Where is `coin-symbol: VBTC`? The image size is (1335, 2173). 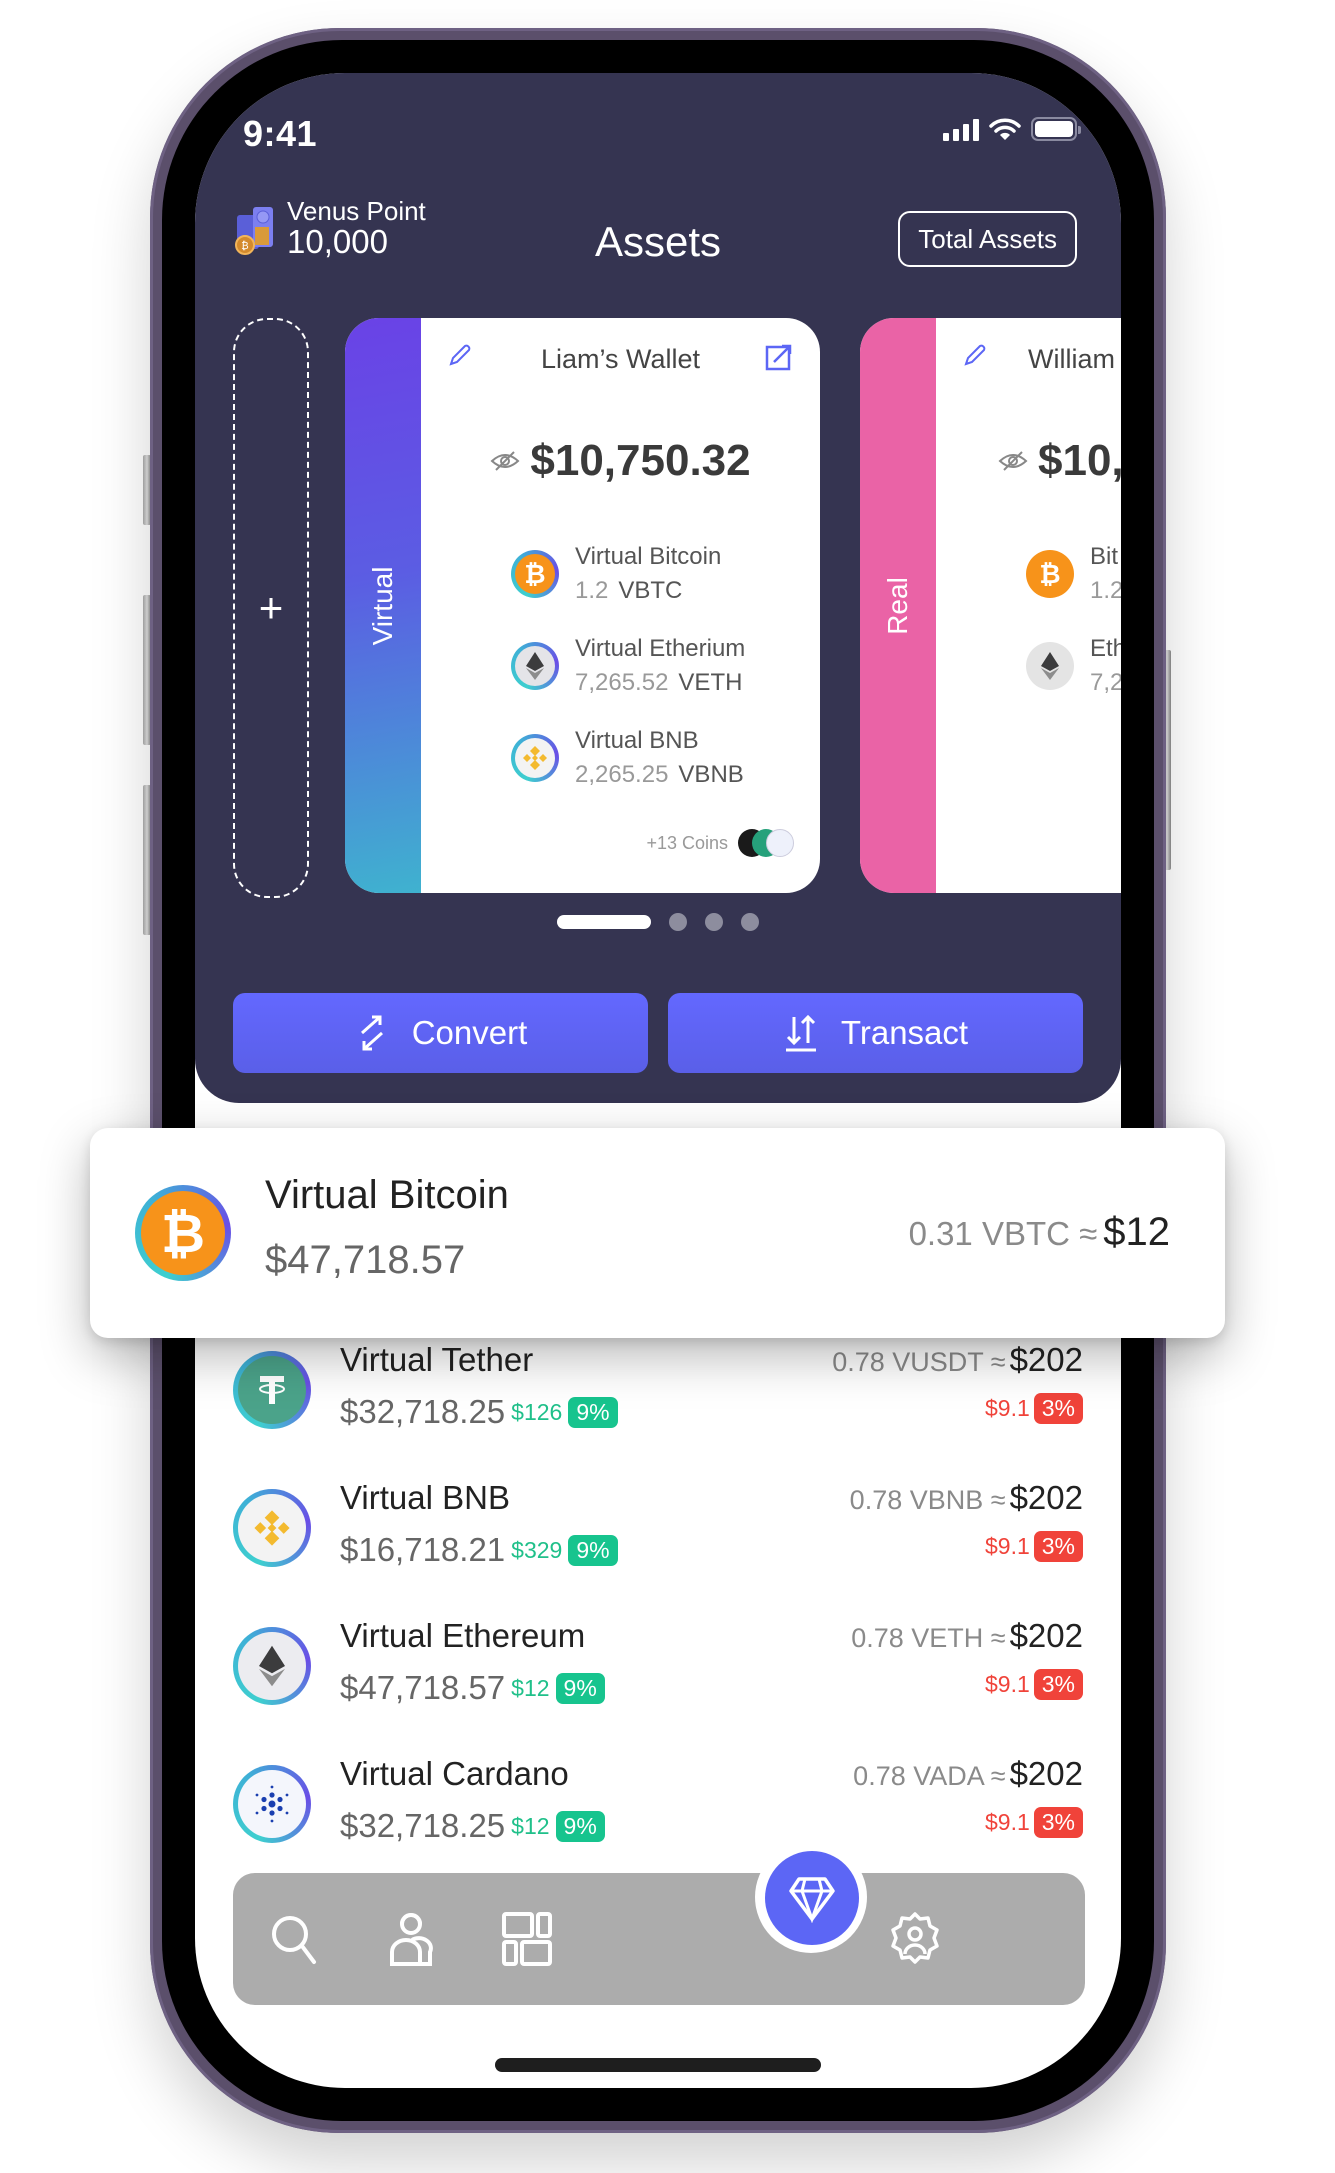
coin-symbol: VBTC is located at coordinates (650, 590).